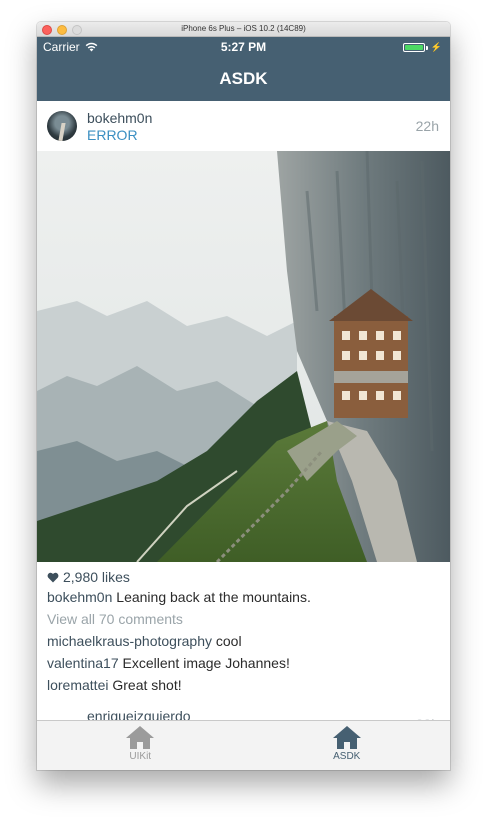 The height and width of the screenshot is (823, 487). Describe the element at coordinates (129, 641) in the screenshot. I see `comment-username: michaelkraus-photography` at that location.